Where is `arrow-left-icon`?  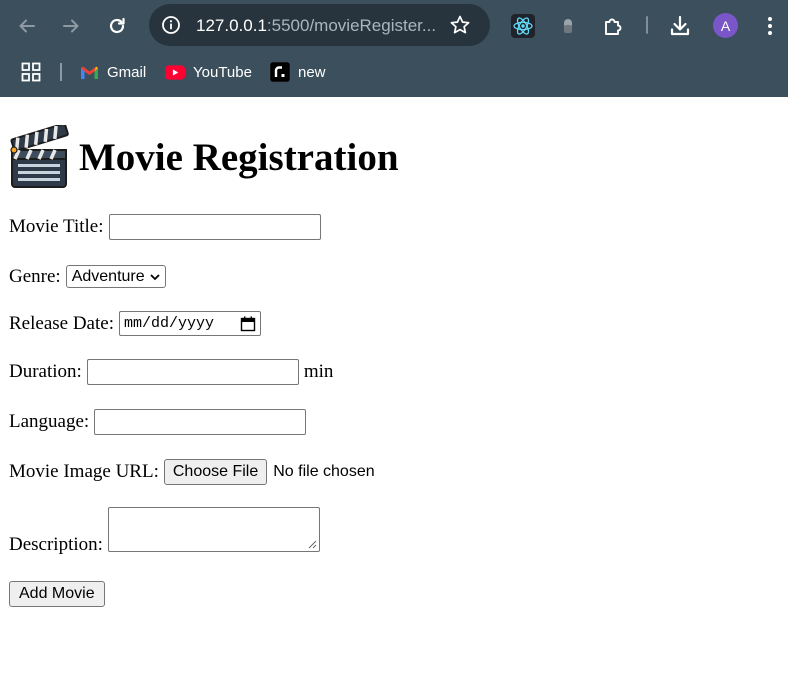 arrow-left-icon is located at coordinates (27, 26).